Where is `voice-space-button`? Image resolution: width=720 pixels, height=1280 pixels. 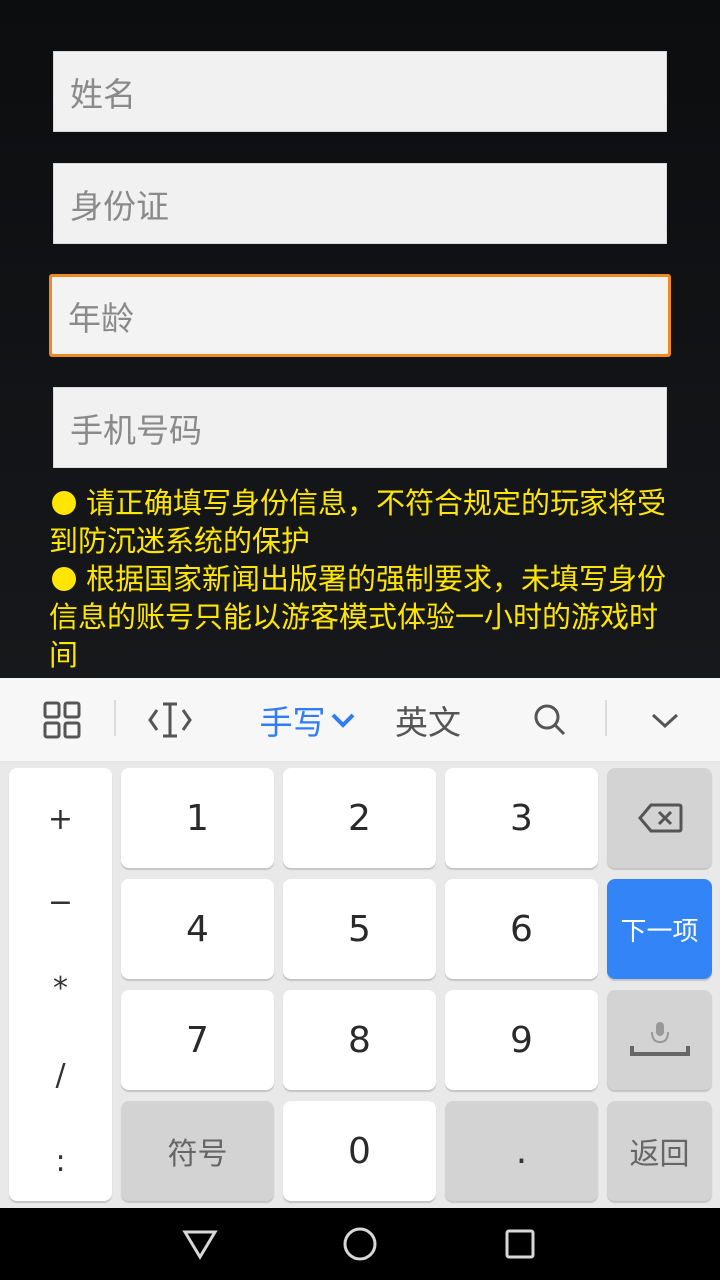
voice-space-button is located at coordinates (659, 1040).